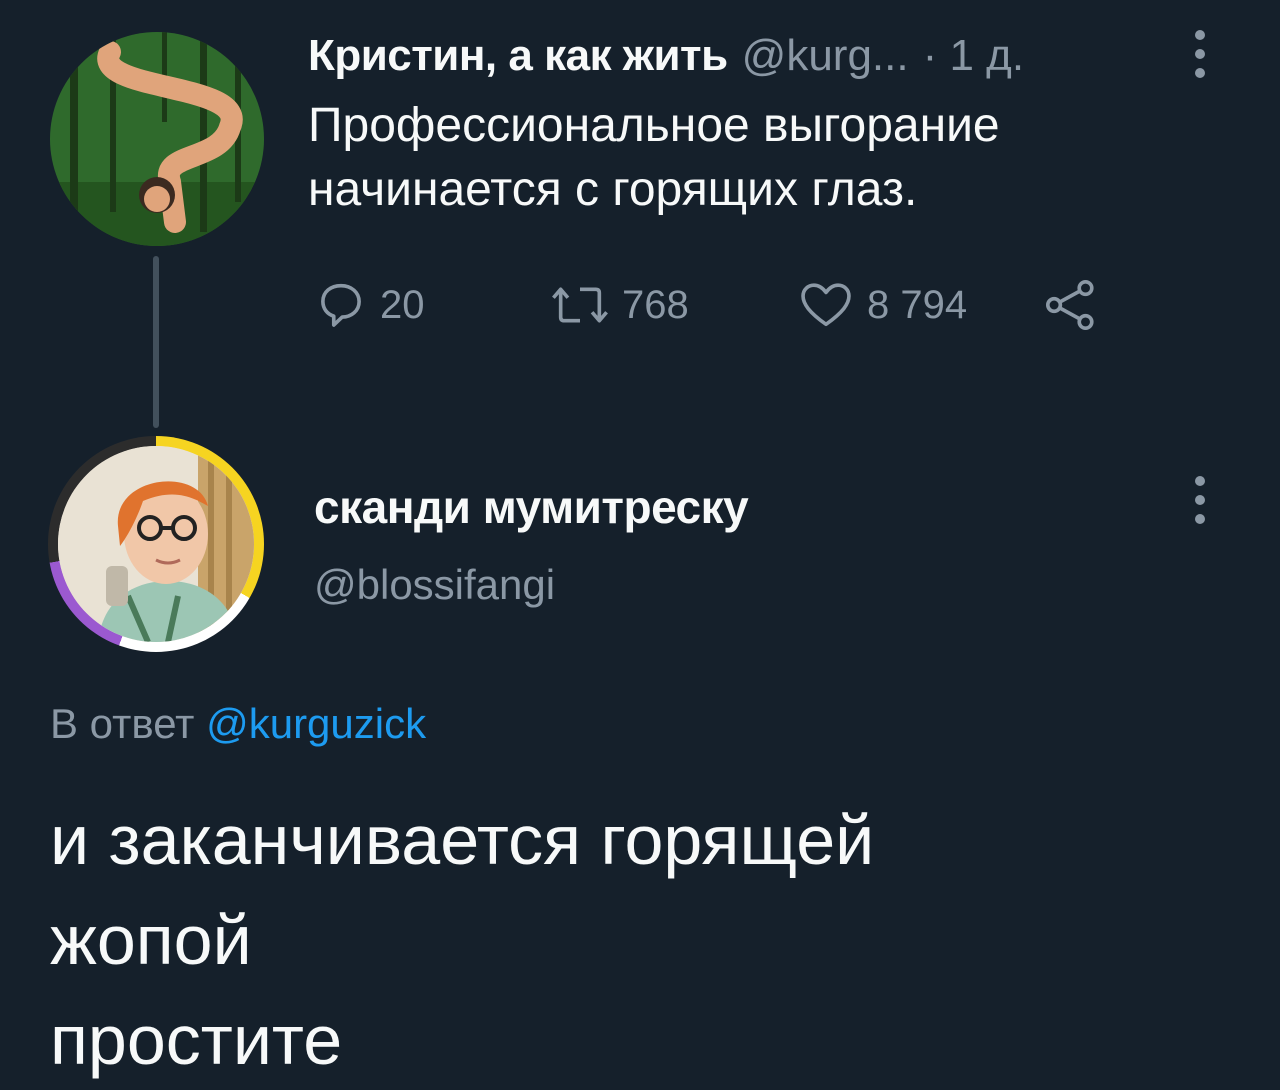  What do you see at coordinates (316, 723) in the screenshot?
I see `reply-mention-link: @kurguzick` at bounding box center [316, 723].